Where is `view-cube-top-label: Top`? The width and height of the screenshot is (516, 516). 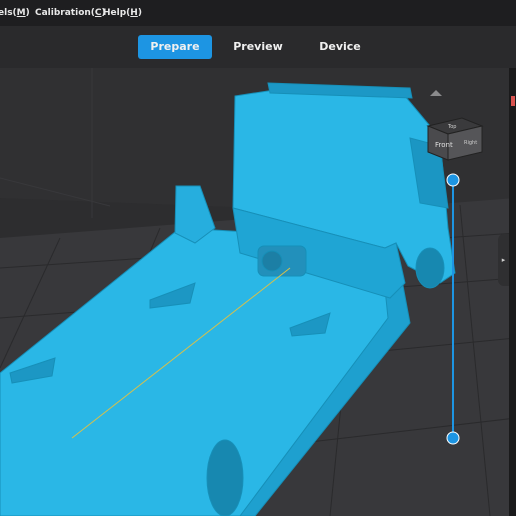
view-cube-top-label: Top is located at coordinates (451, 127).